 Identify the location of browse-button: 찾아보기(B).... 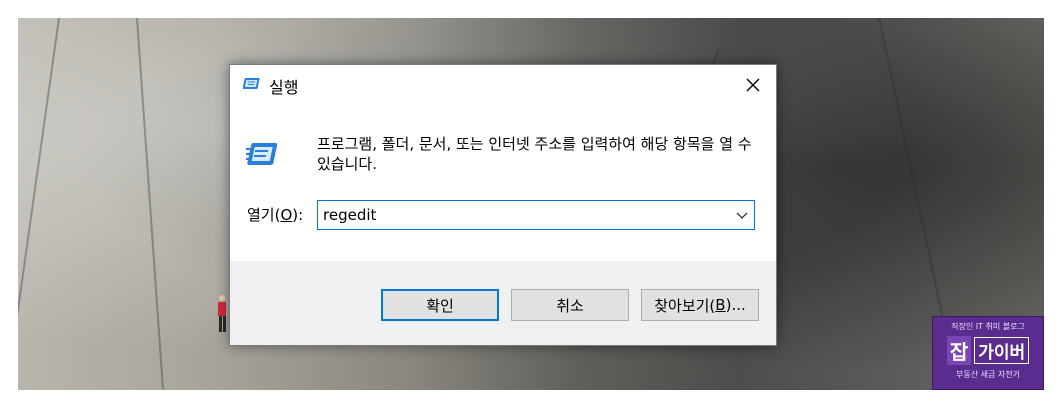
(700, 305).